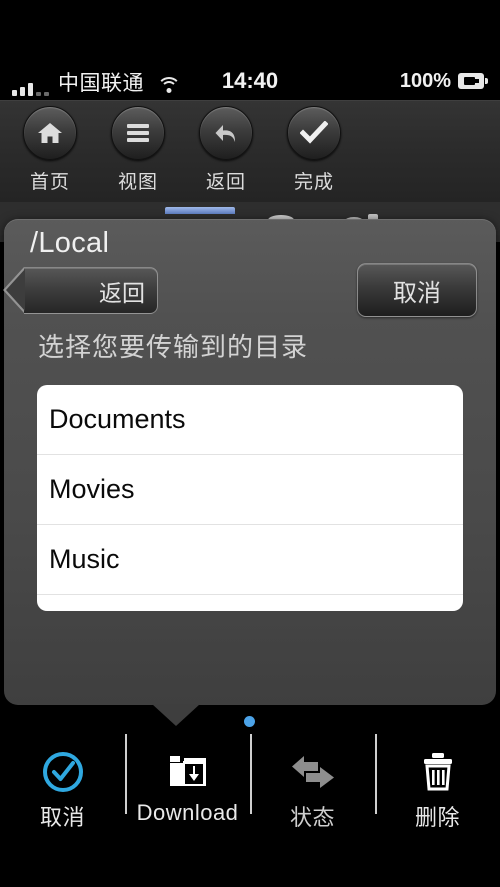 The image size is (500, 887). Describe the element at coordinates (84, 559) in the screenshot. I see `list-item-label: Music` at that location.